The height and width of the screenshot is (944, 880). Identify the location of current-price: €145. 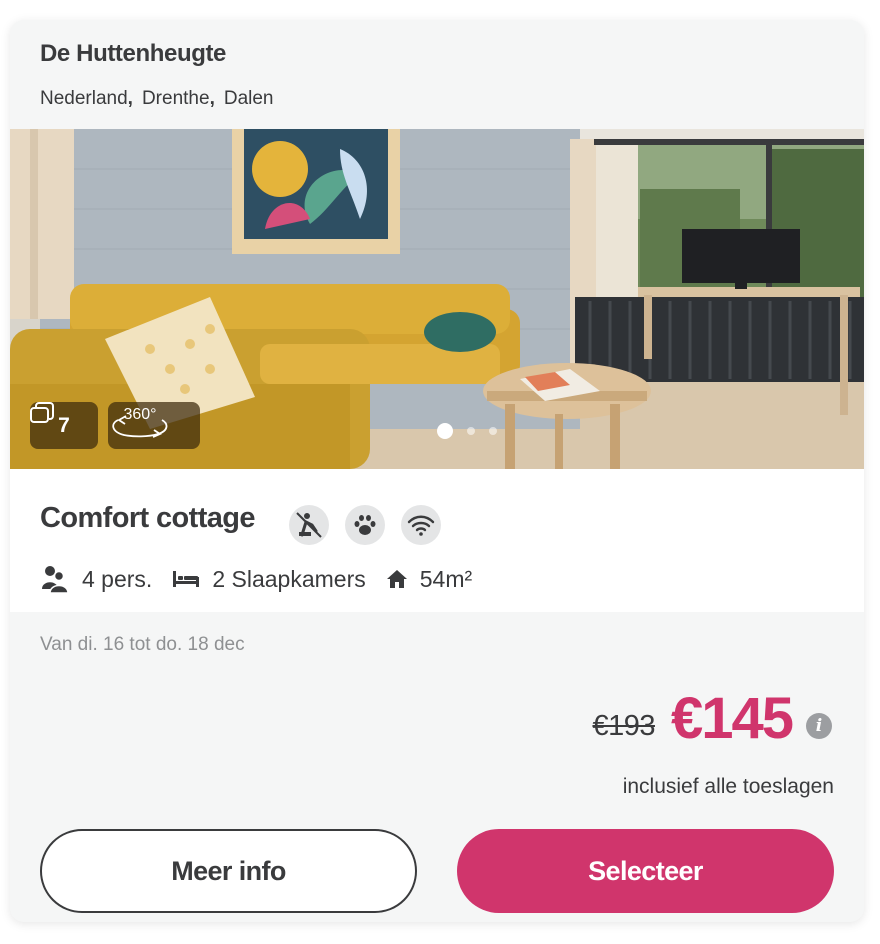
(732, 718).